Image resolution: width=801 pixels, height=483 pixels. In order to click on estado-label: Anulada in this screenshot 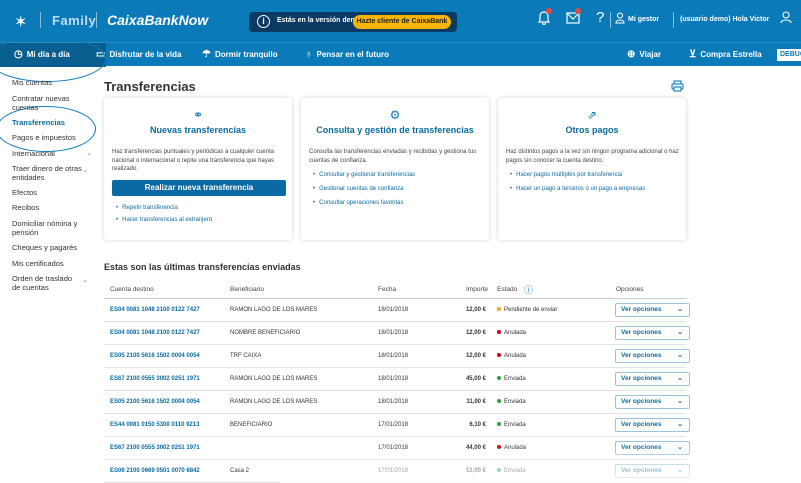, I will do `click(515, 333)`.